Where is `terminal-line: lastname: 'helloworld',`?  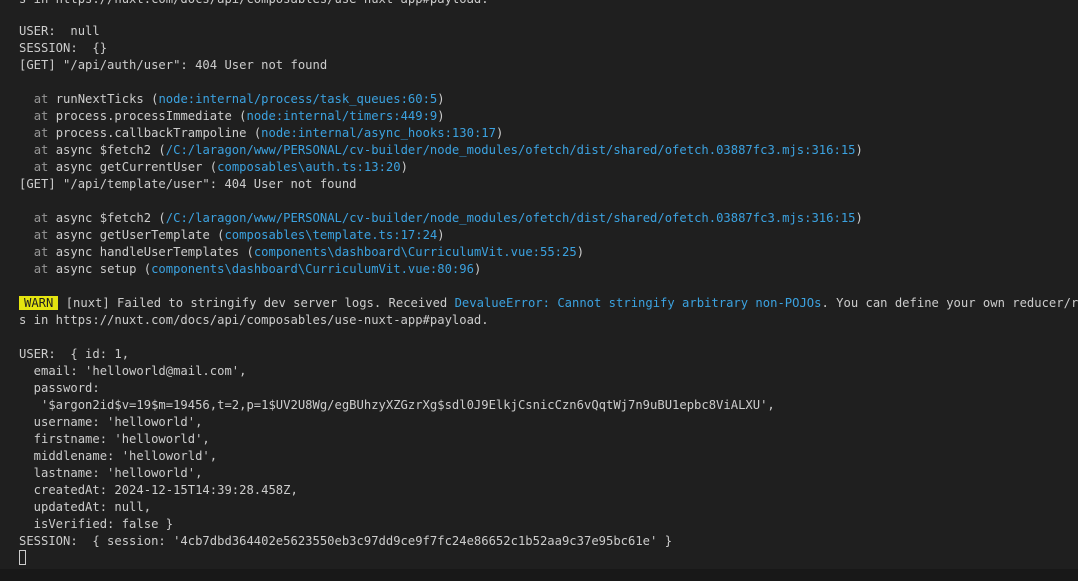 terminal-line: lastname: 'helloworld', is located at coordinates (111, 473).